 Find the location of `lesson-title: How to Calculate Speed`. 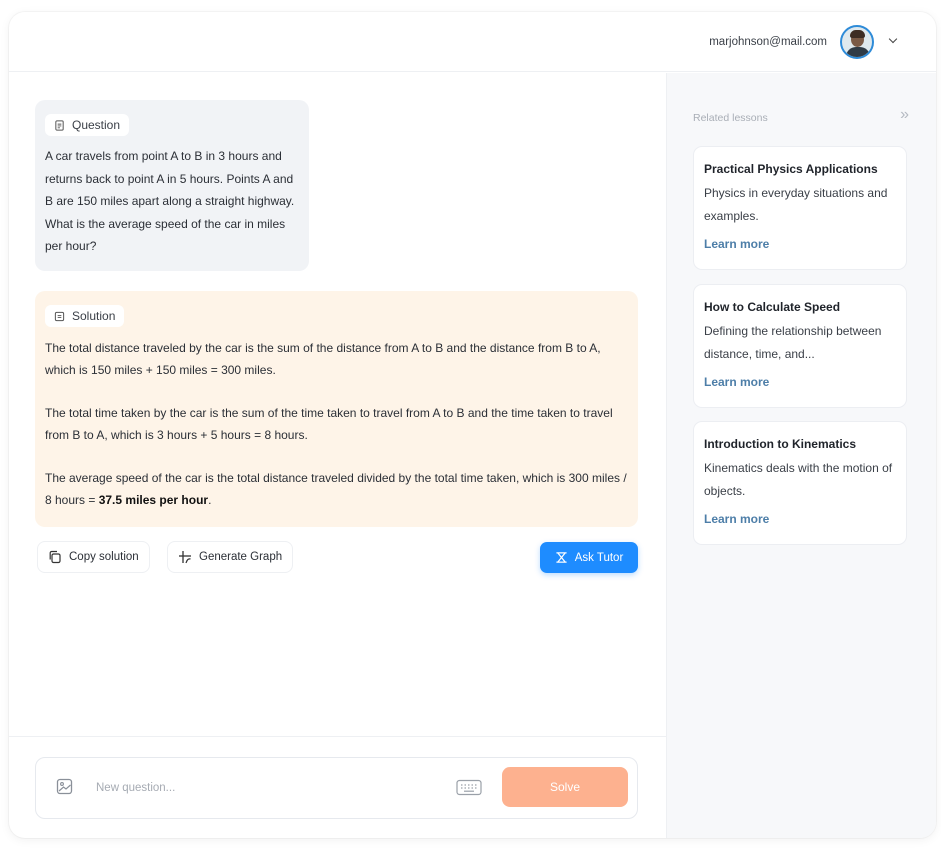

lesson-title: How to Calculate Speed is located at coordinates (772, 307).